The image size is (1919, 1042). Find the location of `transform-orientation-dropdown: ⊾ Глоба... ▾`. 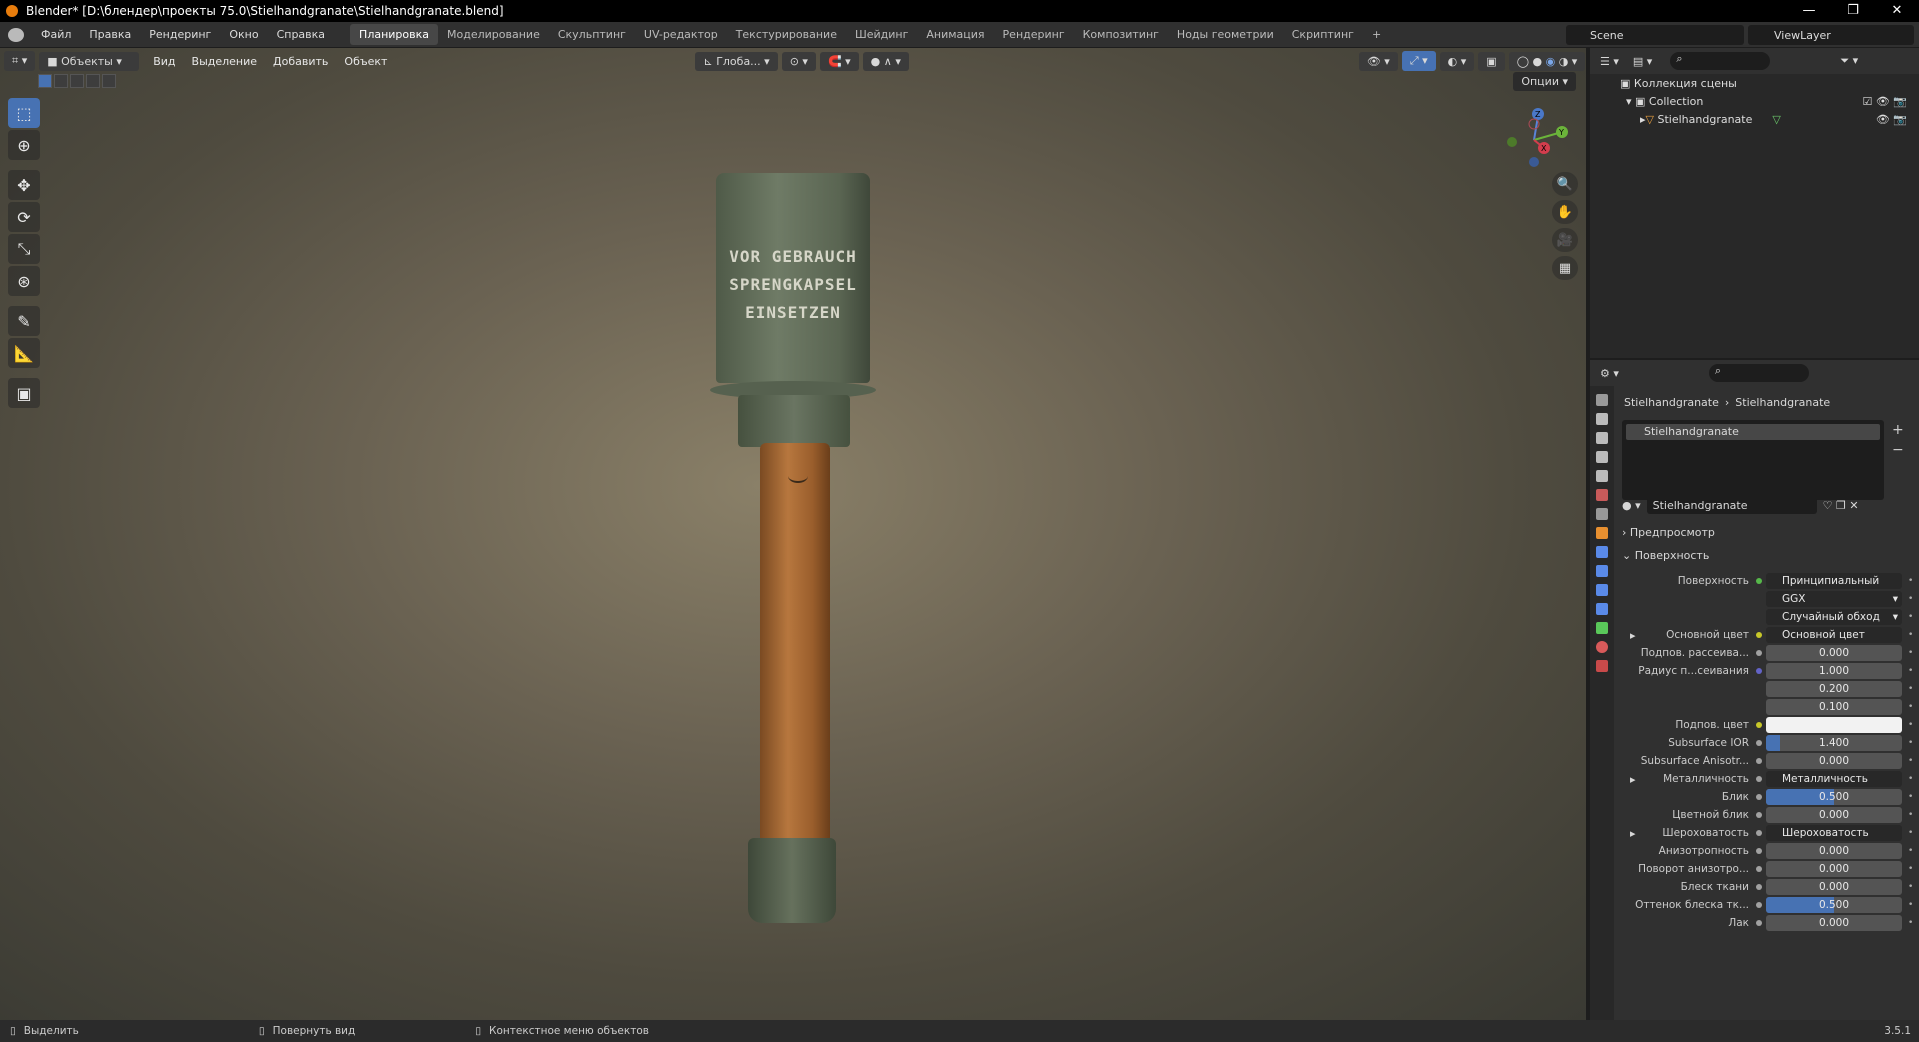

transform-orientation-dropdown: ⊾ Глоба... ▾ is located at coordinates (736, 61).